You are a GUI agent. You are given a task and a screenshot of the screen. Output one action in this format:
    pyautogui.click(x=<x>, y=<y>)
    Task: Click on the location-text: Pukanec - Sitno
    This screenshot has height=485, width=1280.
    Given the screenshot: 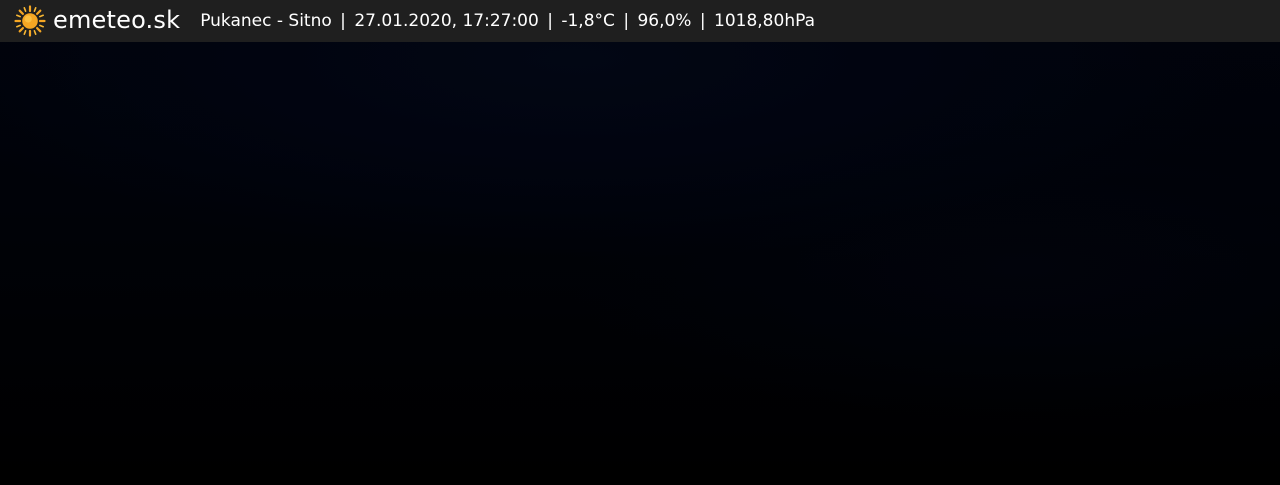 What is the action you would take?
    pyautogui.click(x=266, y=20)
    